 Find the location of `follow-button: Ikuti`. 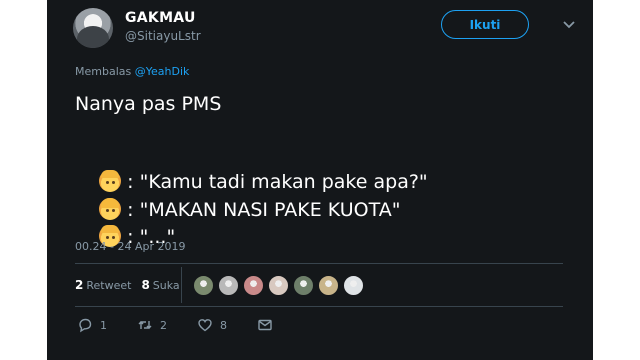

follow-button: Ikuti is located at coordinates (485, 24).